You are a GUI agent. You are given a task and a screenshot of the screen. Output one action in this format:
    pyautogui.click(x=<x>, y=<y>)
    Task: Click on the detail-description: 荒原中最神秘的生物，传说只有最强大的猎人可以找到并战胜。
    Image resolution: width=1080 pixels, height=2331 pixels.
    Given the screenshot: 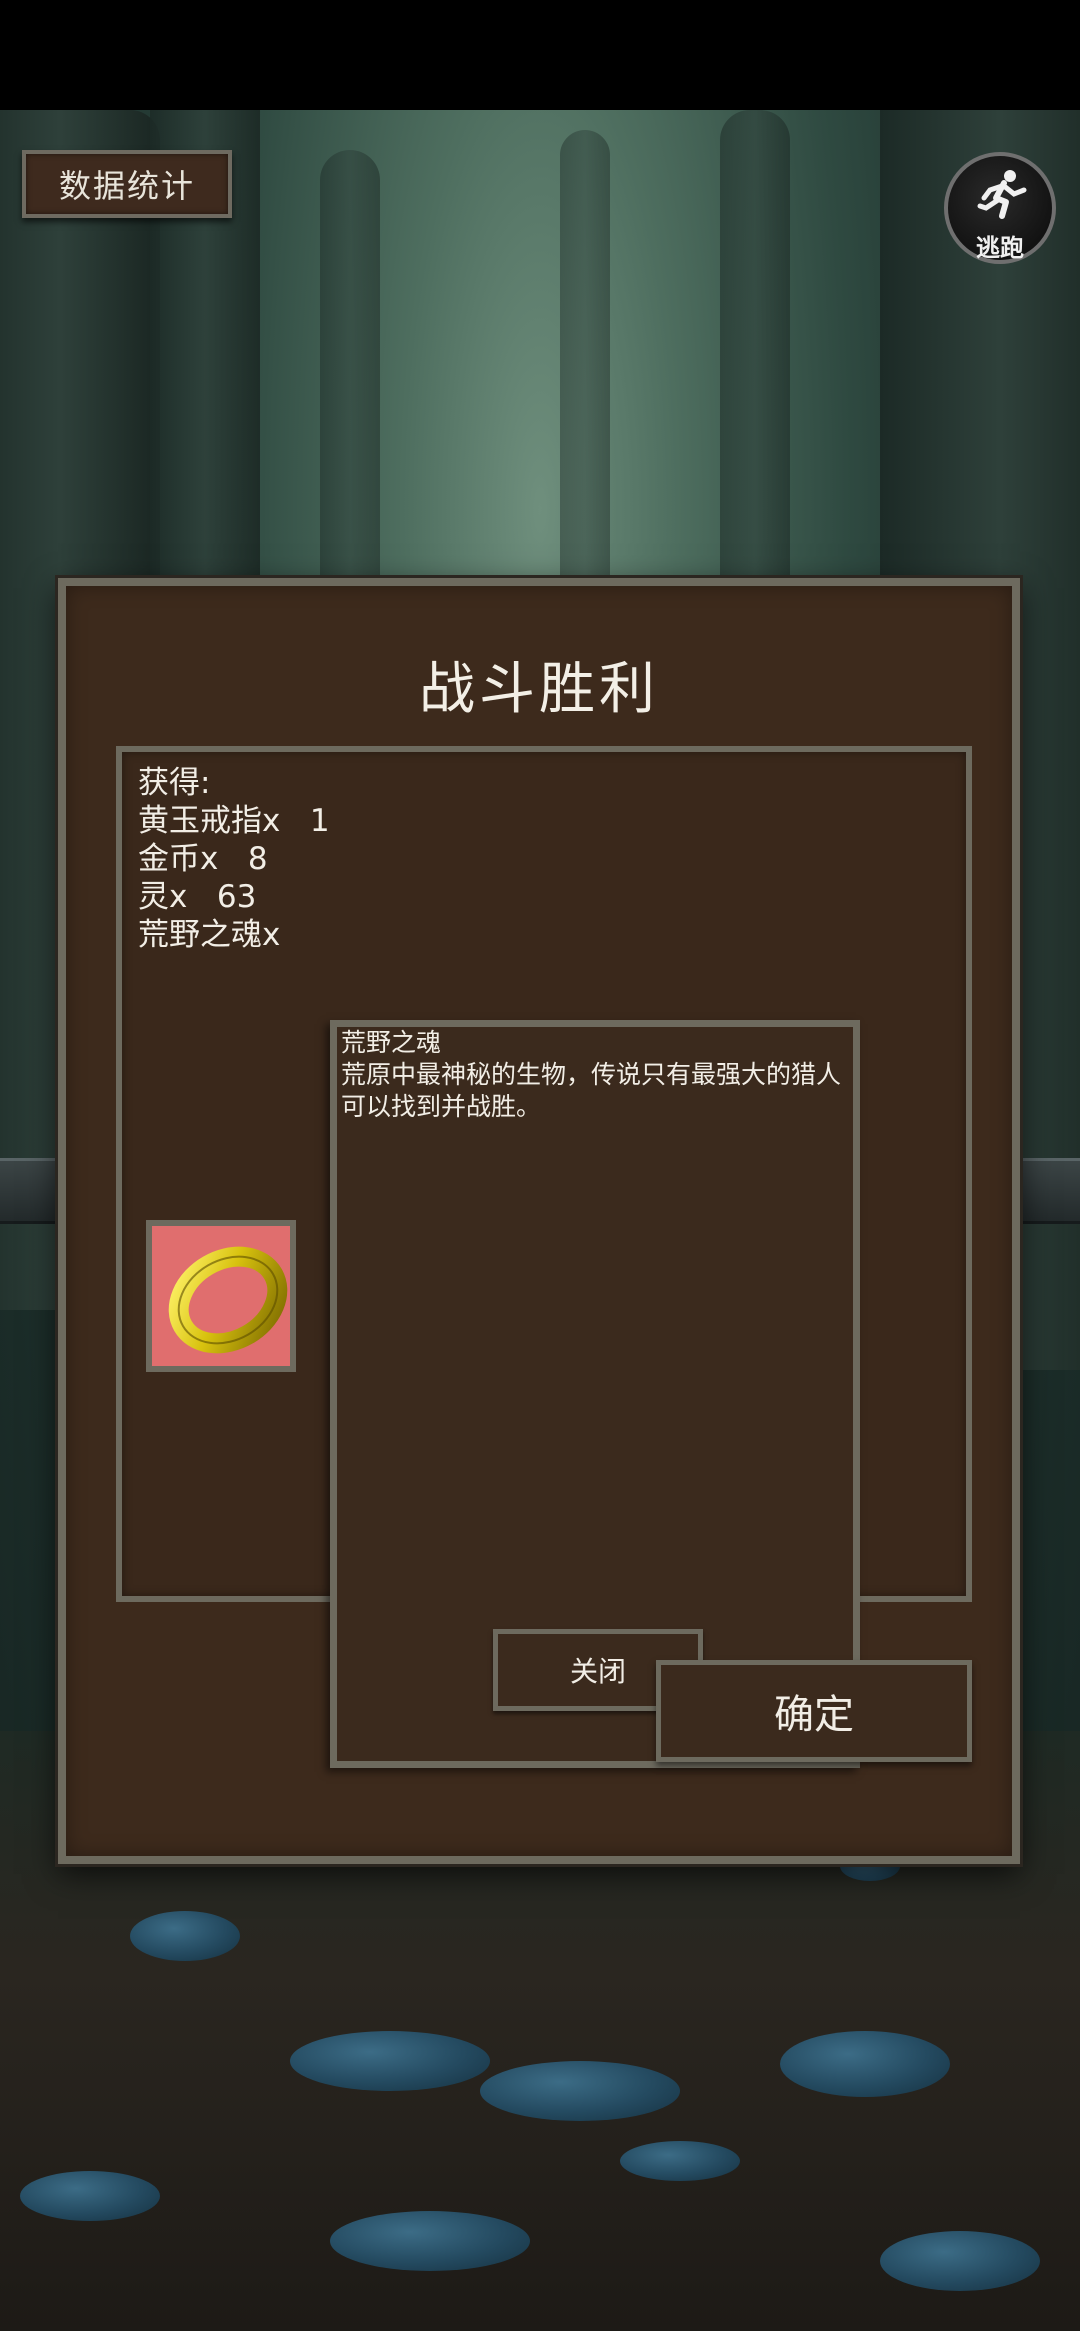 What is the action you would take?
    pyautogui.click(x=591, y=1090)
    